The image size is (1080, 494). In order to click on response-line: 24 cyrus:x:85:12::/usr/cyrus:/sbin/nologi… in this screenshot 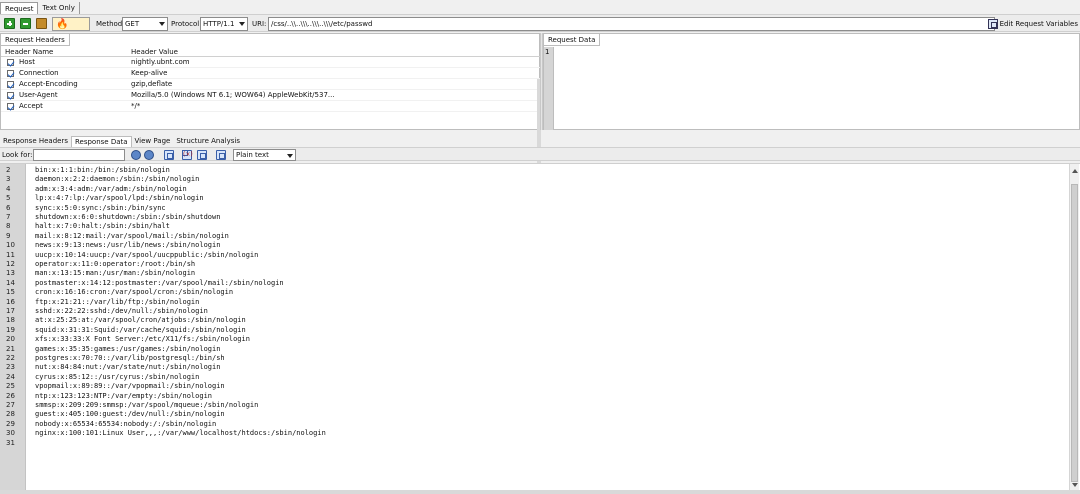, I will do `click(530, 377)`.